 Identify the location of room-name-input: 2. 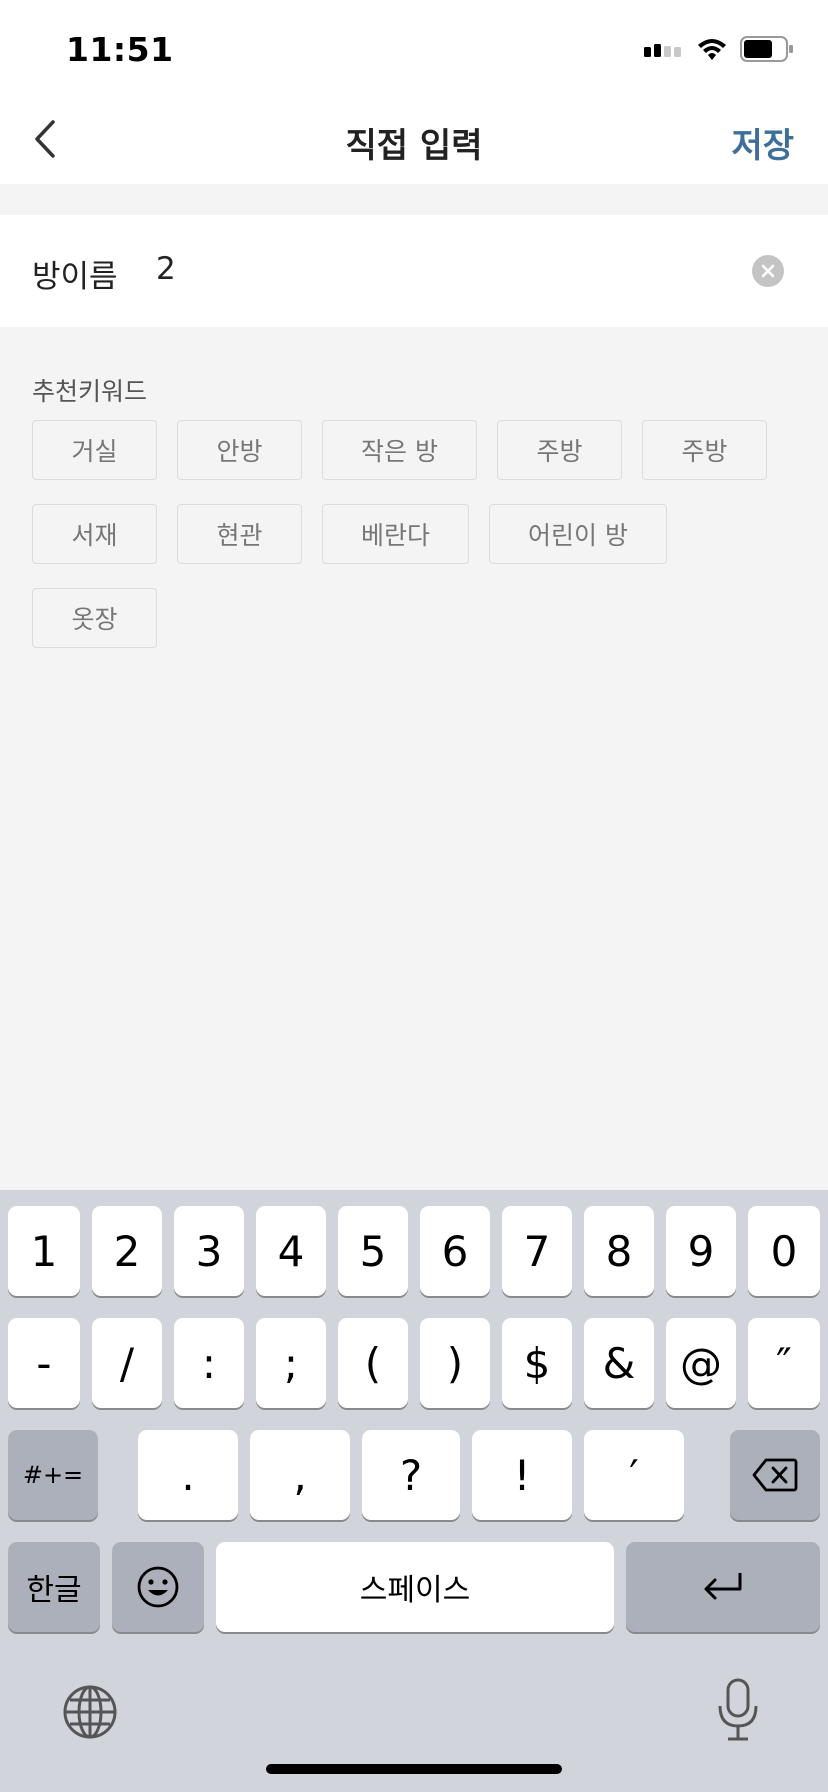
(166, 269).